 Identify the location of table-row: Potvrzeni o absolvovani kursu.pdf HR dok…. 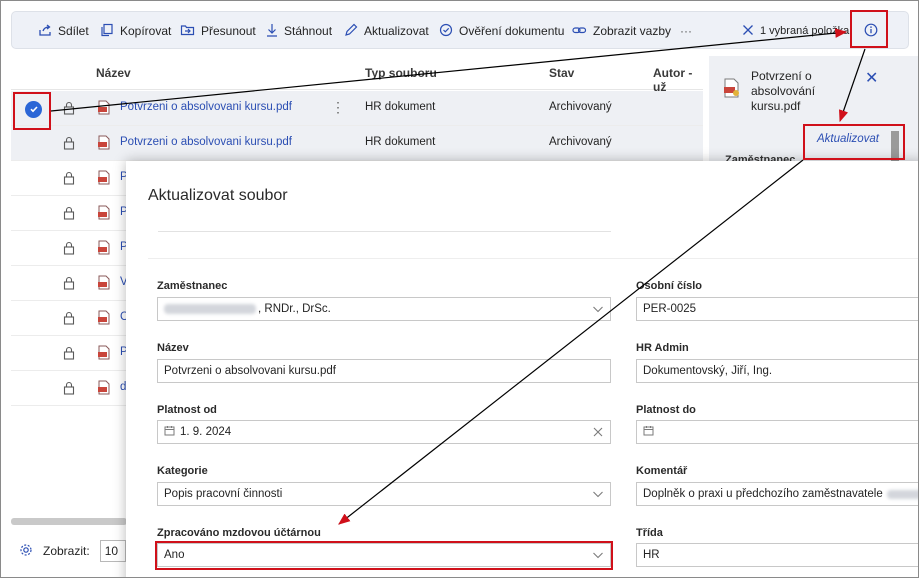
(357, 143).